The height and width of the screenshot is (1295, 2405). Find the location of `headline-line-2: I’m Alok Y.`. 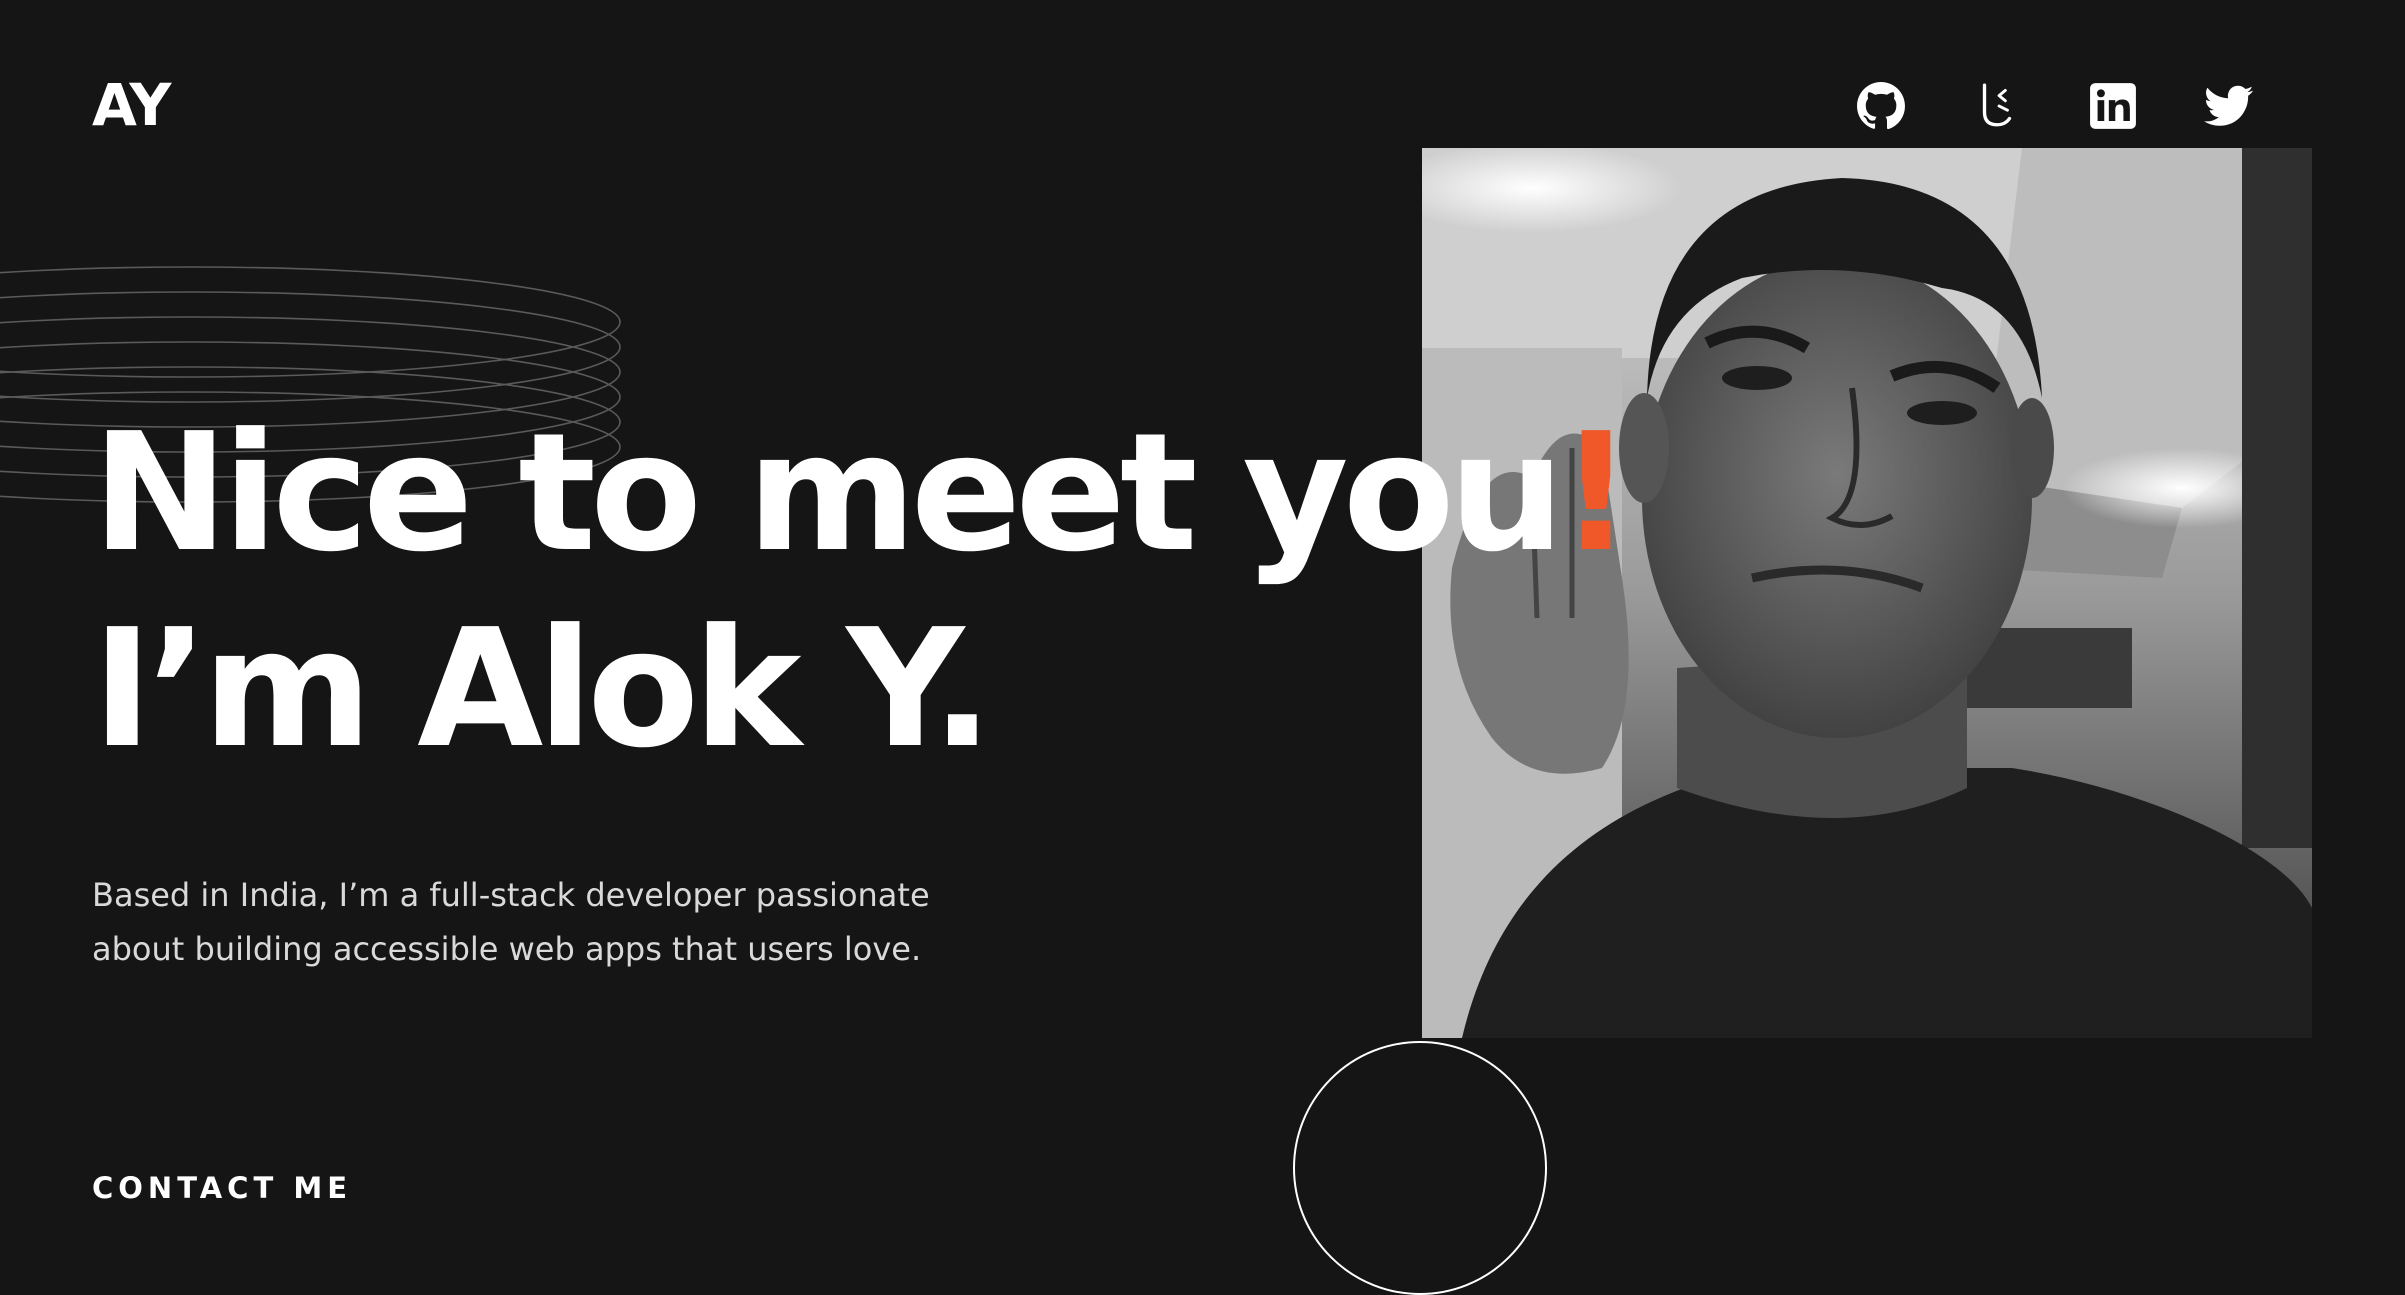

headline-line-2: I’m Alok Y. is located at coordinates (542, 689).